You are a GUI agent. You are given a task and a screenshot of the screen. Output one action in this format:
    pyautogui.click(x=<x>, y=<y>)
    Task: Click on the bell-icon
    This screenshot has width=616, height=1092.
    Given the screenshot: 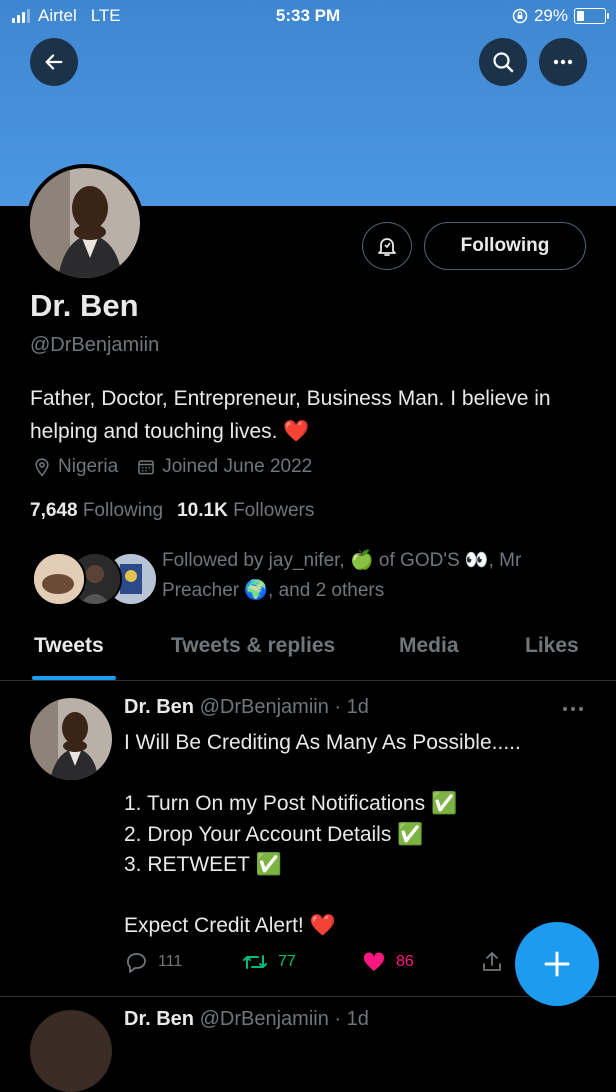 What is the action you would take?
    pyautogui.click(x=387, y=247)
    